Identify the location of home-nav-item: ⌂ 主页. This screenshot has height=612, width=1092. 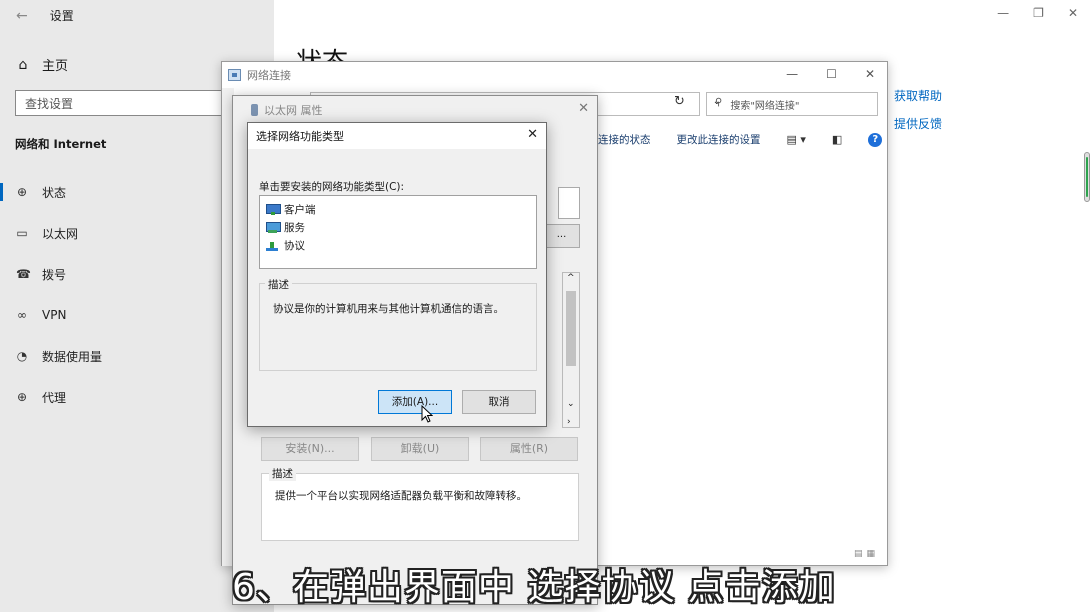
(42, 65).